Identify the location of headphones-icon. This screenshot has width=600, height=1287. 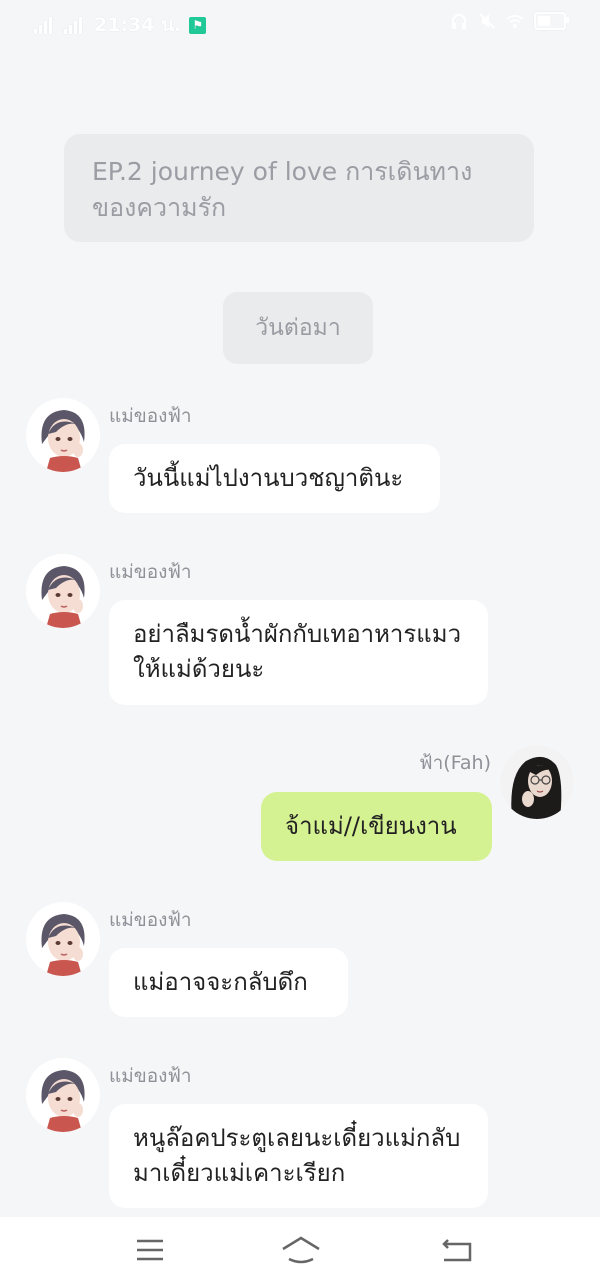
(459, 21).